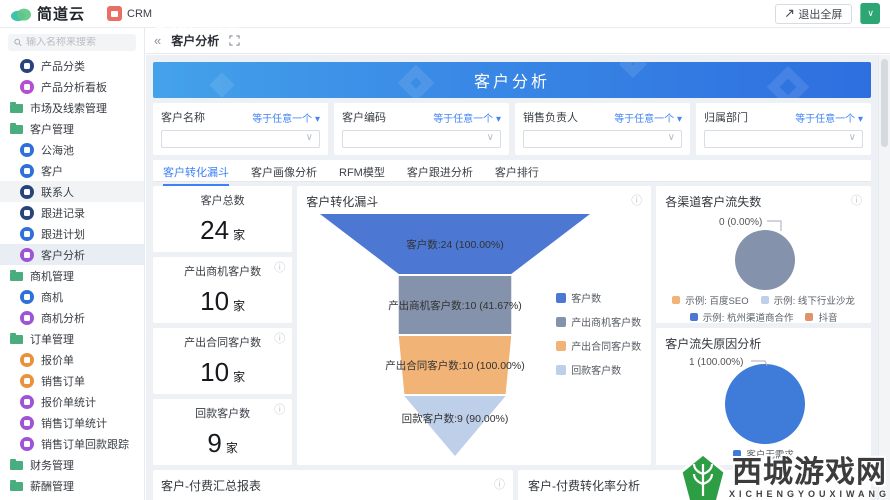 This screenshot has height=500, width=890. What do you see at coordinates (884, 103) in the screenshot?
I see `scrollbar-thumb` at bounding box center [884, 103].